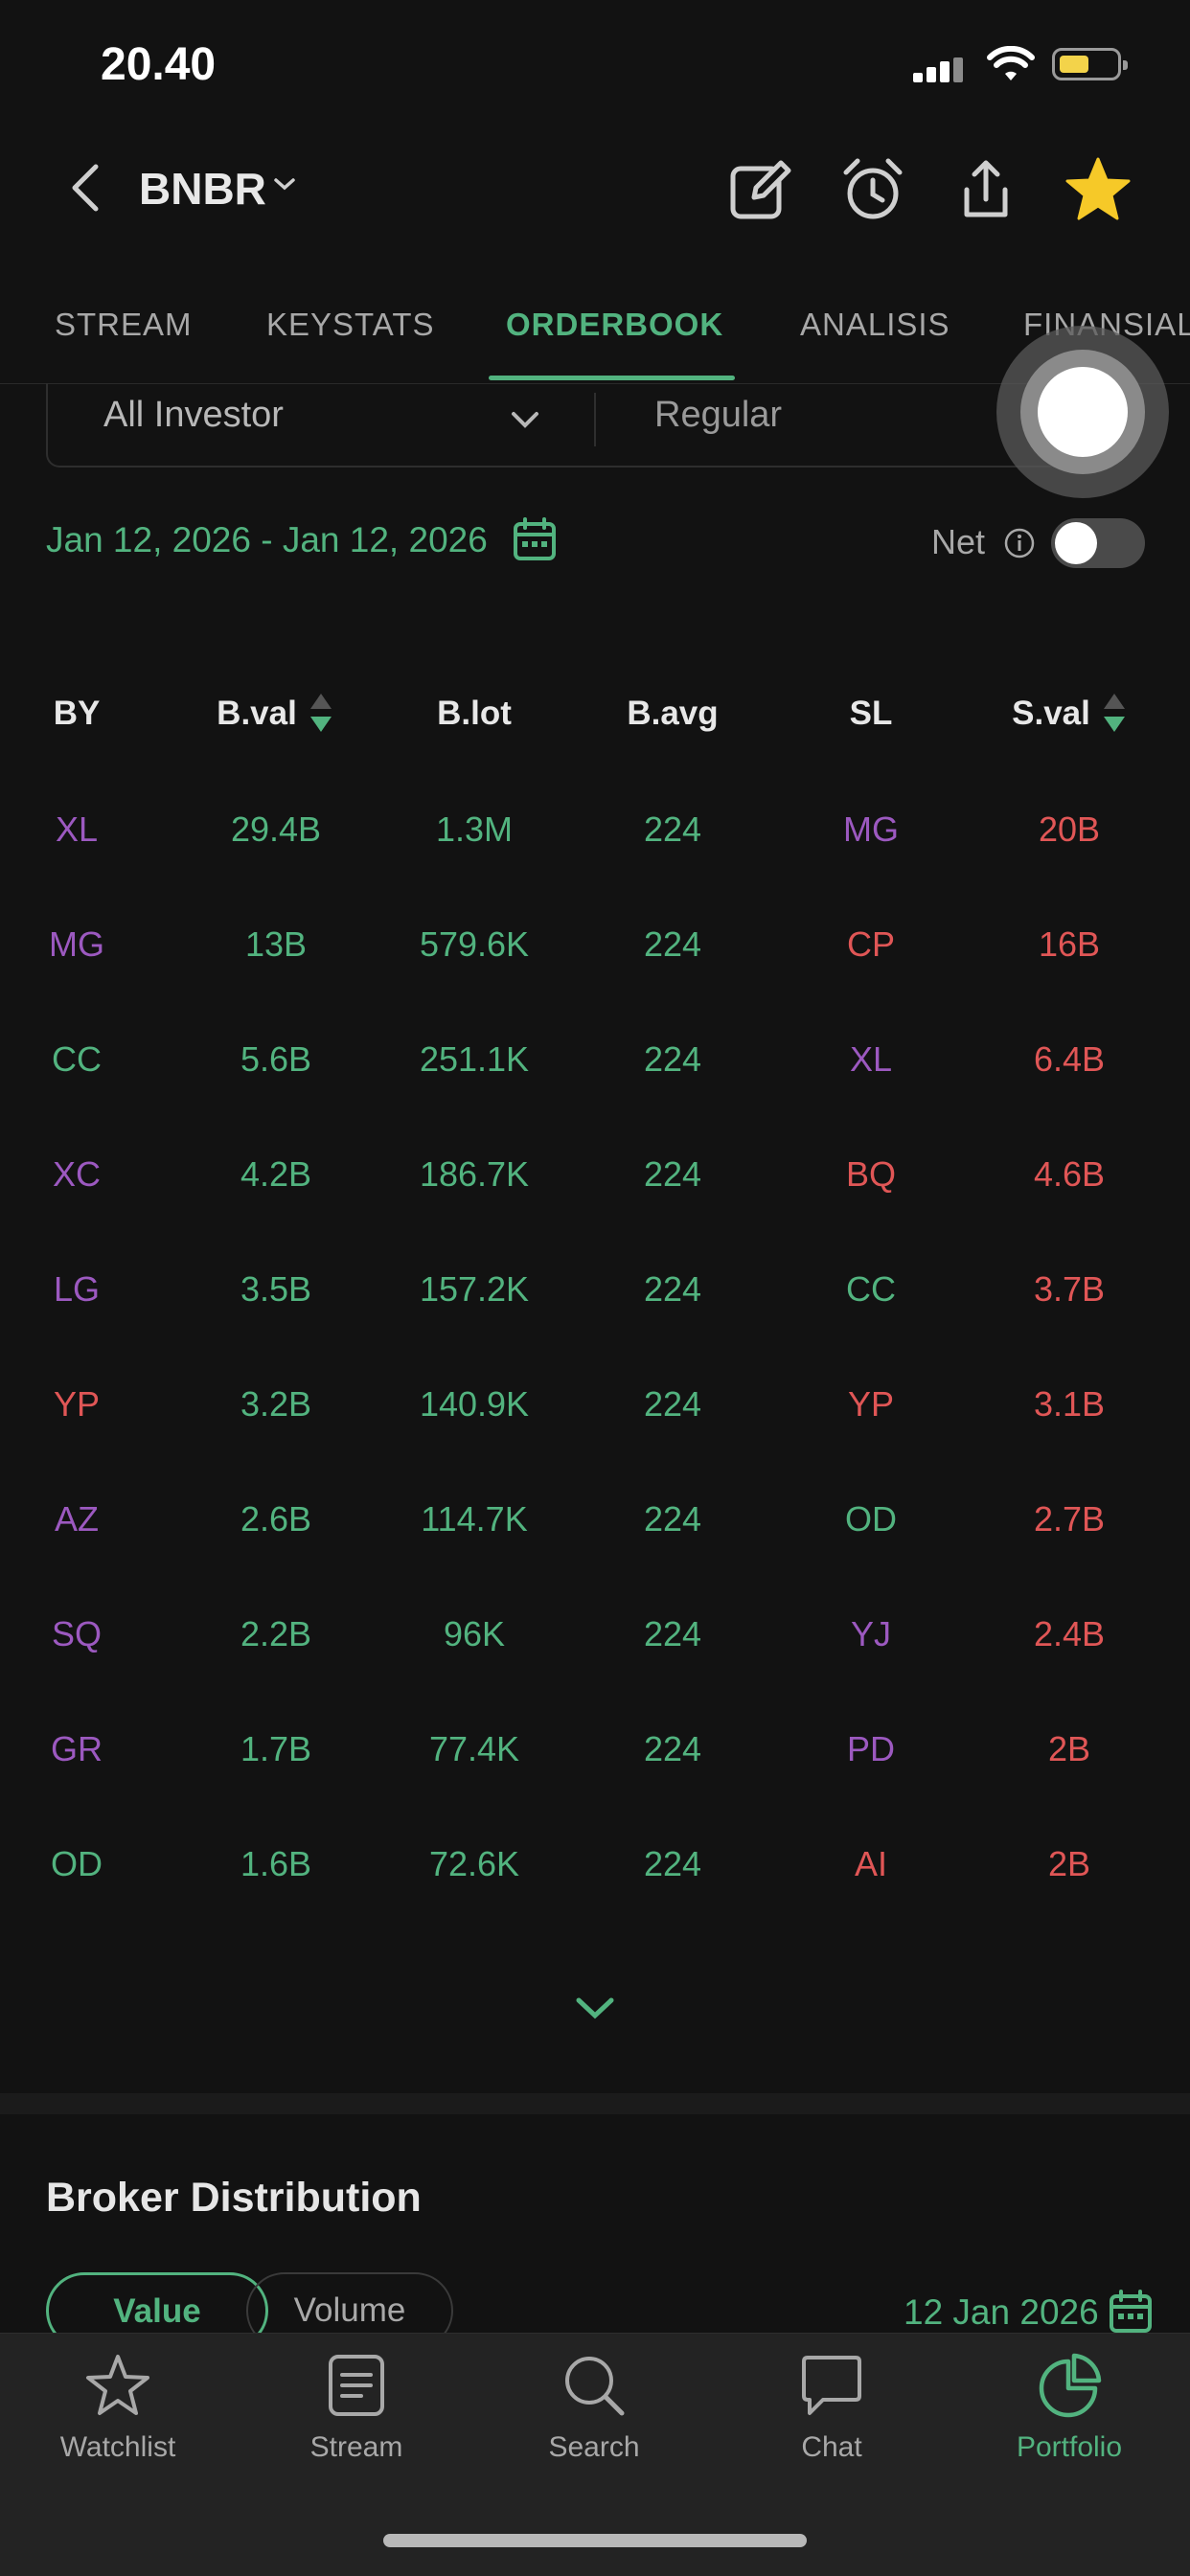  I want to click on back-arrow-icon, so click(86, 190).